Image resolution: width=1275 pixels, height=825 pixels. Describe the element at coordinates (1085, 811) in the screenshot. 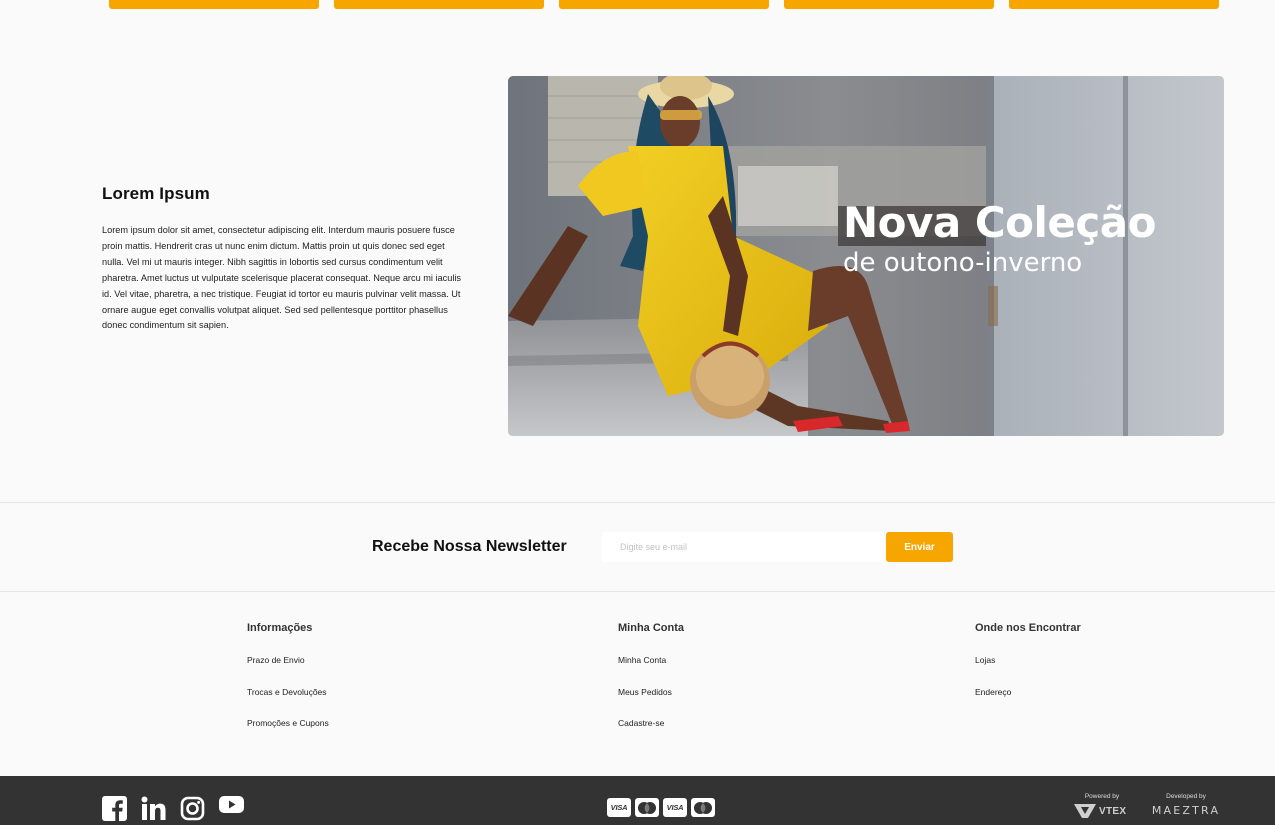

I see `vtex-mark-icon` at that location.